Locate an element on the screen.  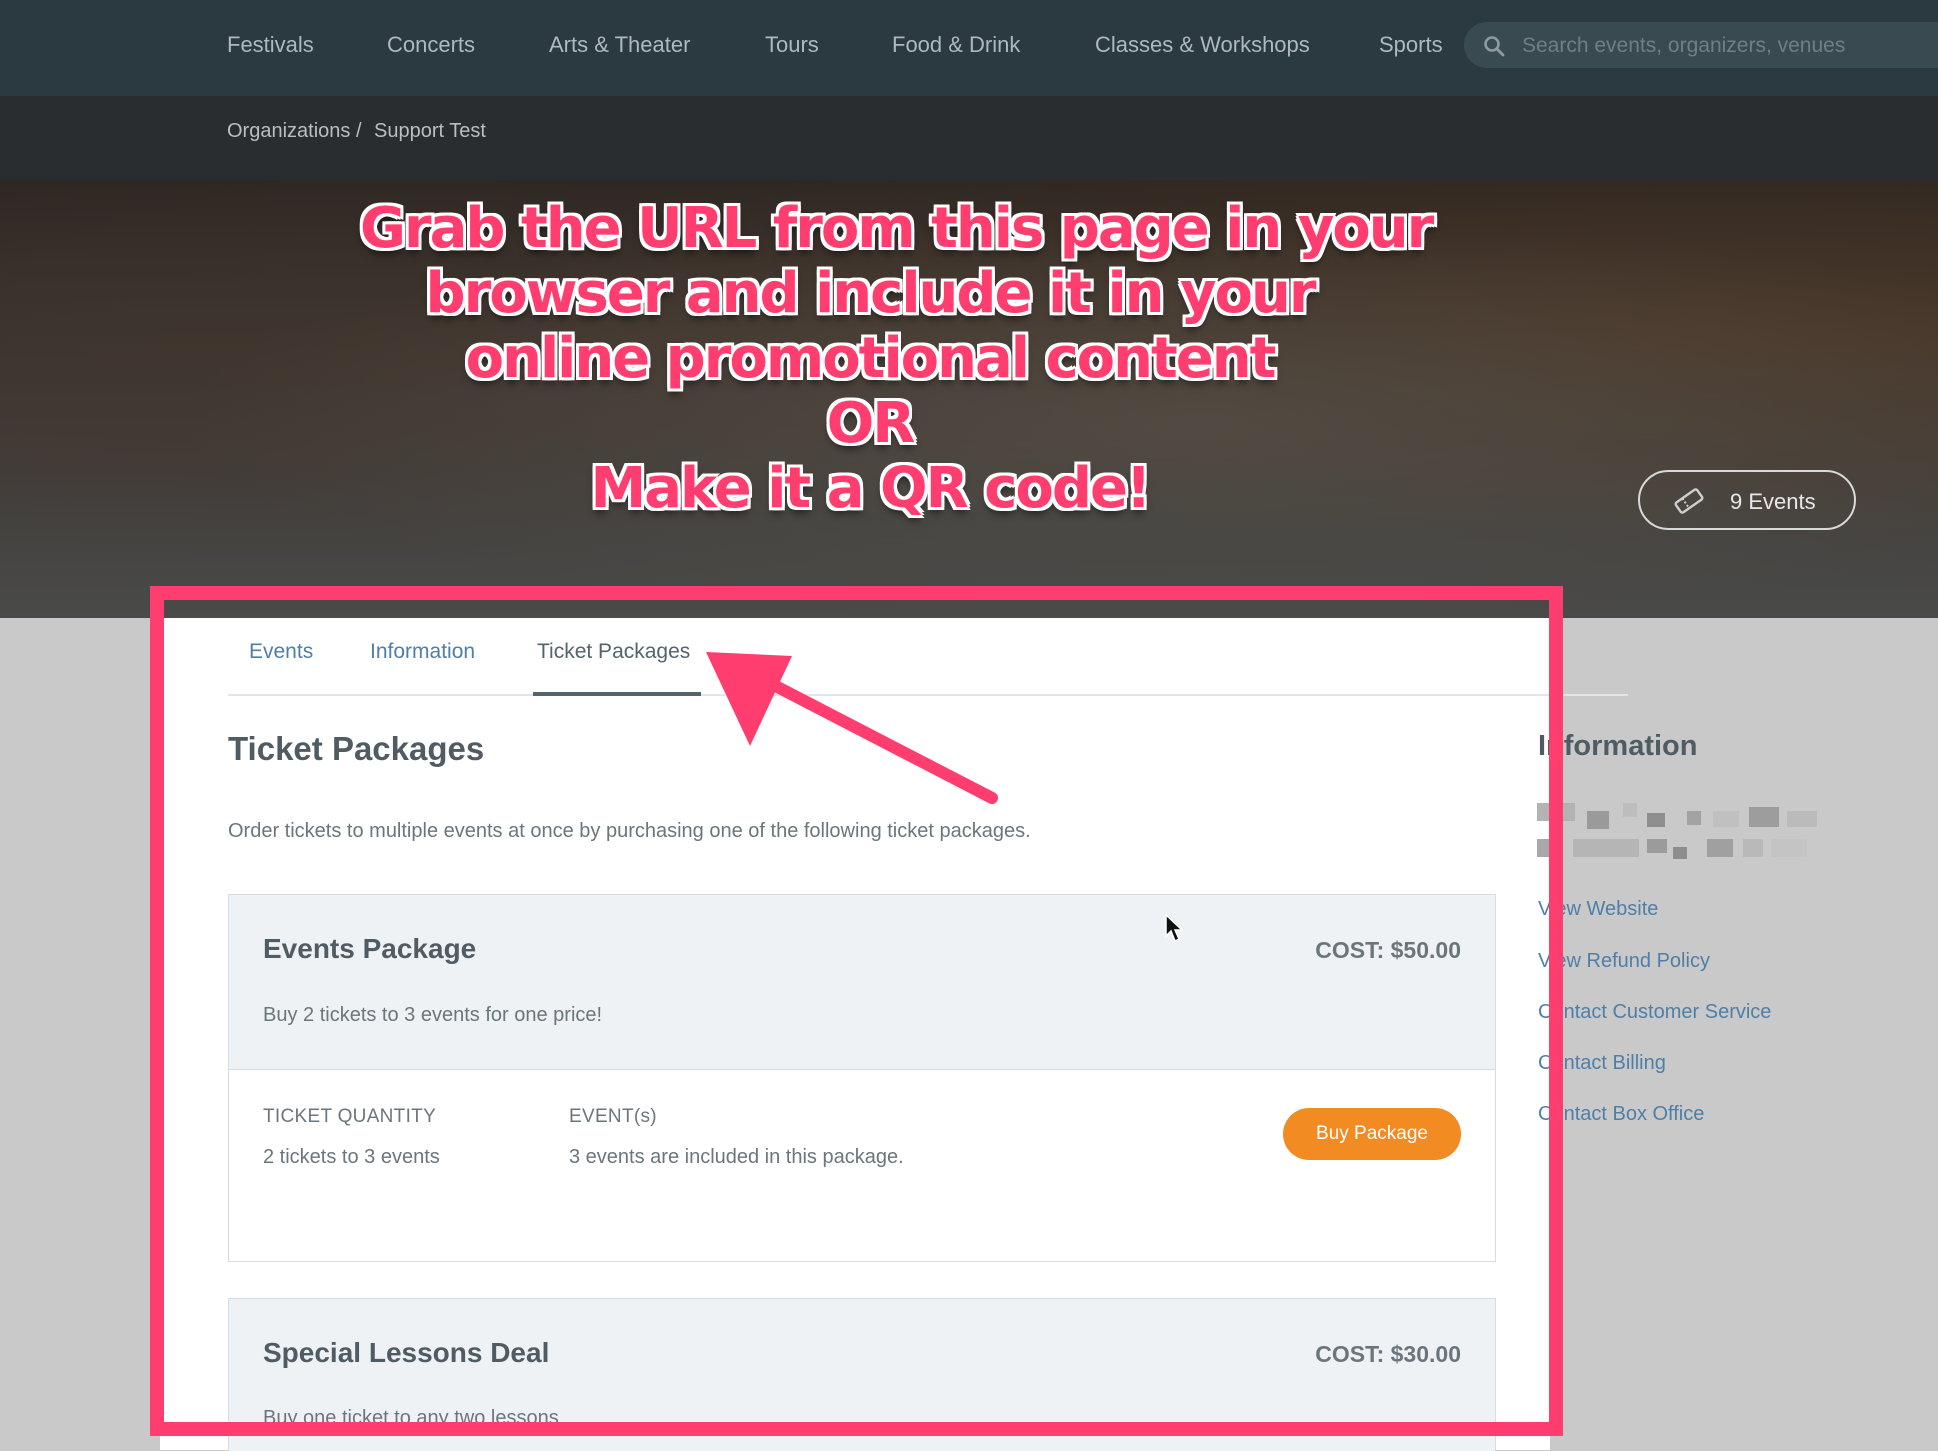
sidebar-link-website: View Website is located at coordinates (1598, 909).